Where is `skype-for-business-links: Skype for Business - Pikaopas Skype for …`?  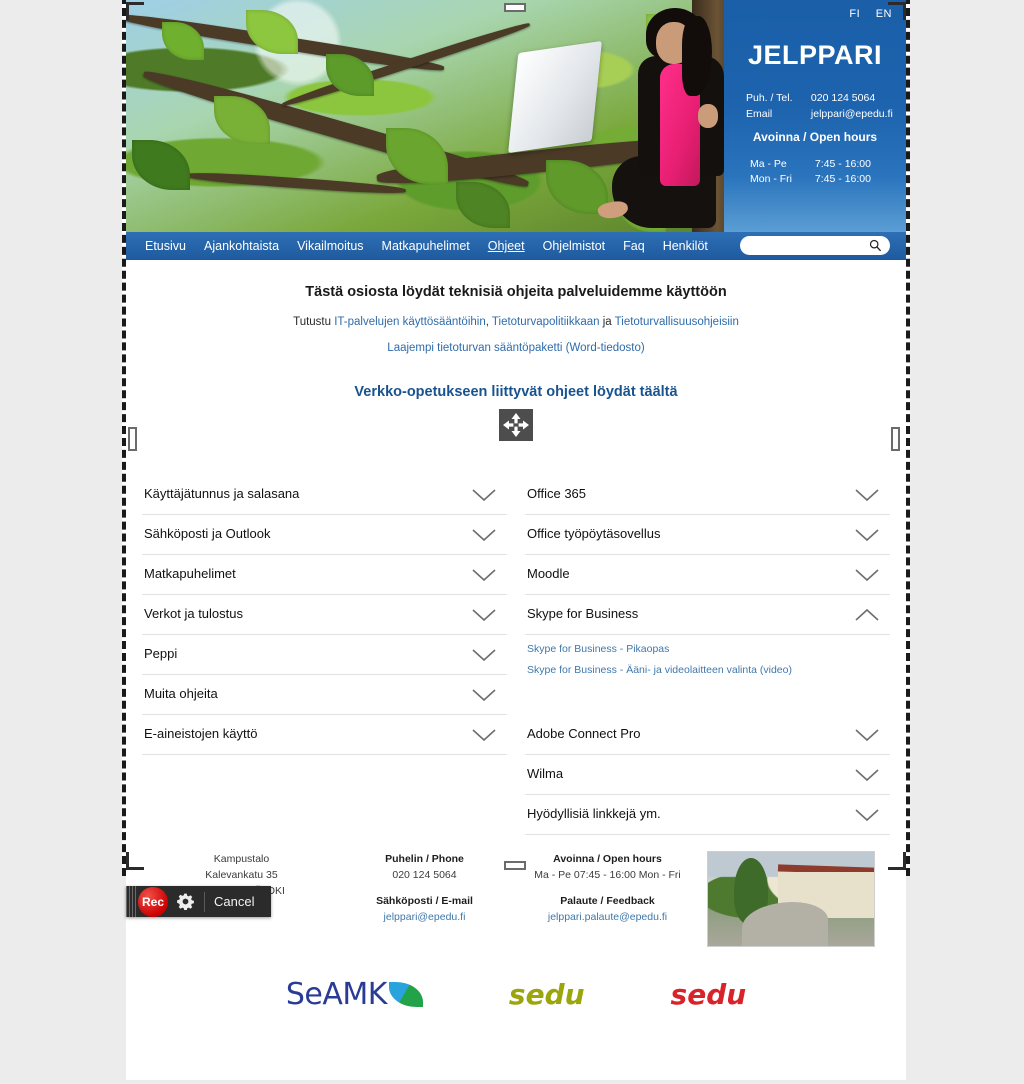 skype-for-business-links: Skype for Business - Pikaopas Skype for … is located at coordinates (707, 666).